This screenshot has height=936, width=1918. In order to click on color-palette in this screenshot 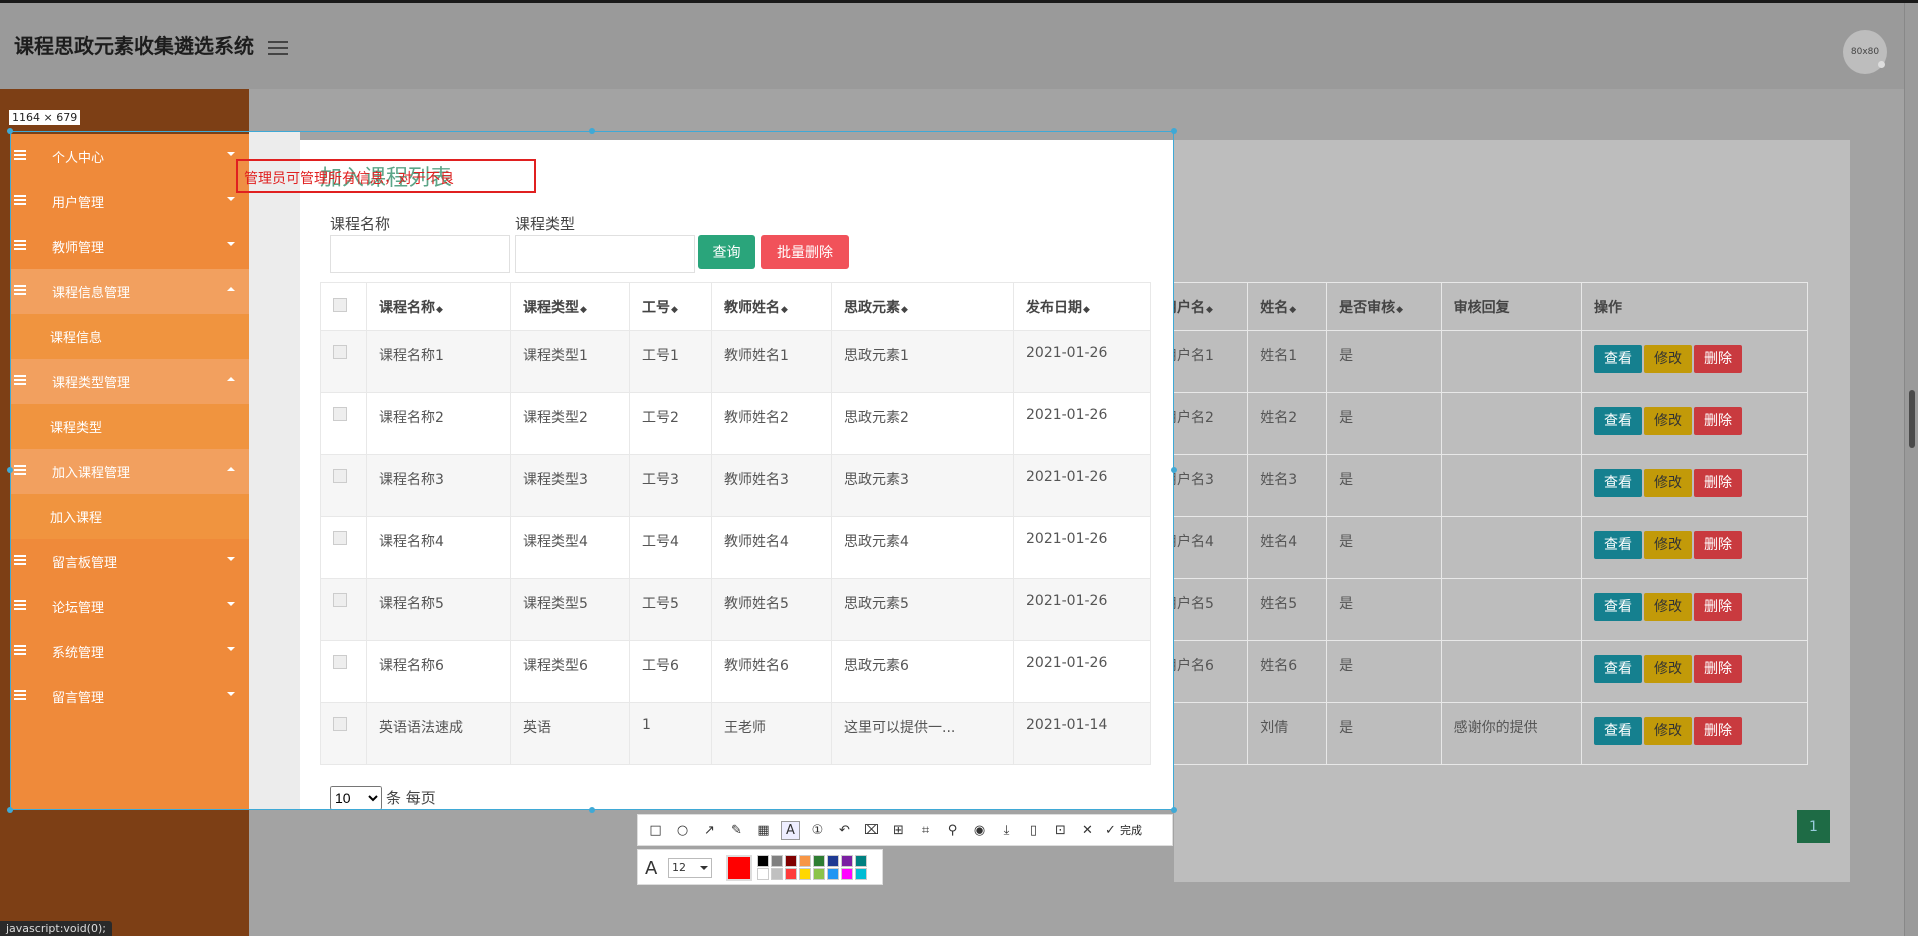, I will do `click(812, 867)`.